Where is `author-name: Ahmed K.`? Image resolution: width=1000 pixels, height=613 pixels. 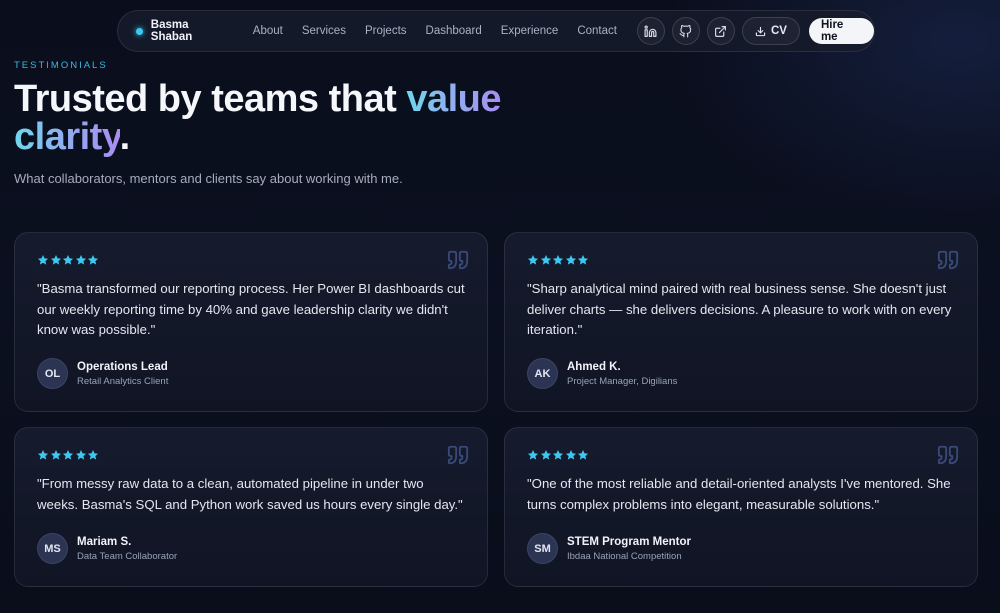 author-name: Ahmed K. is located at coordinates (594, 366).